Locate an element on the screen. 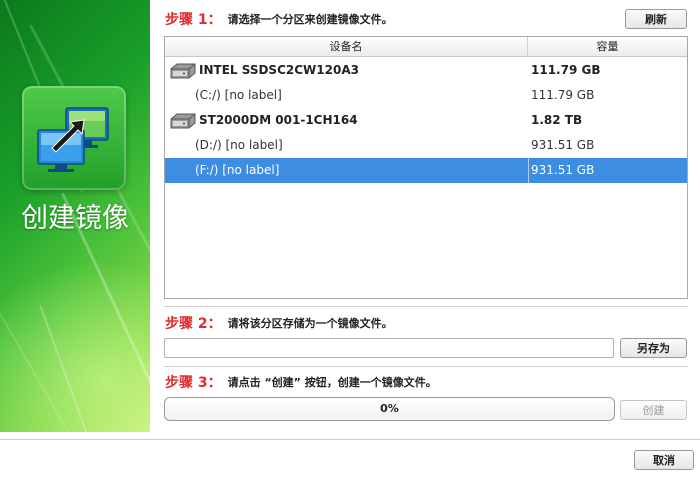  table-header: 设备名 容量 is located at coordinates (426, 47).